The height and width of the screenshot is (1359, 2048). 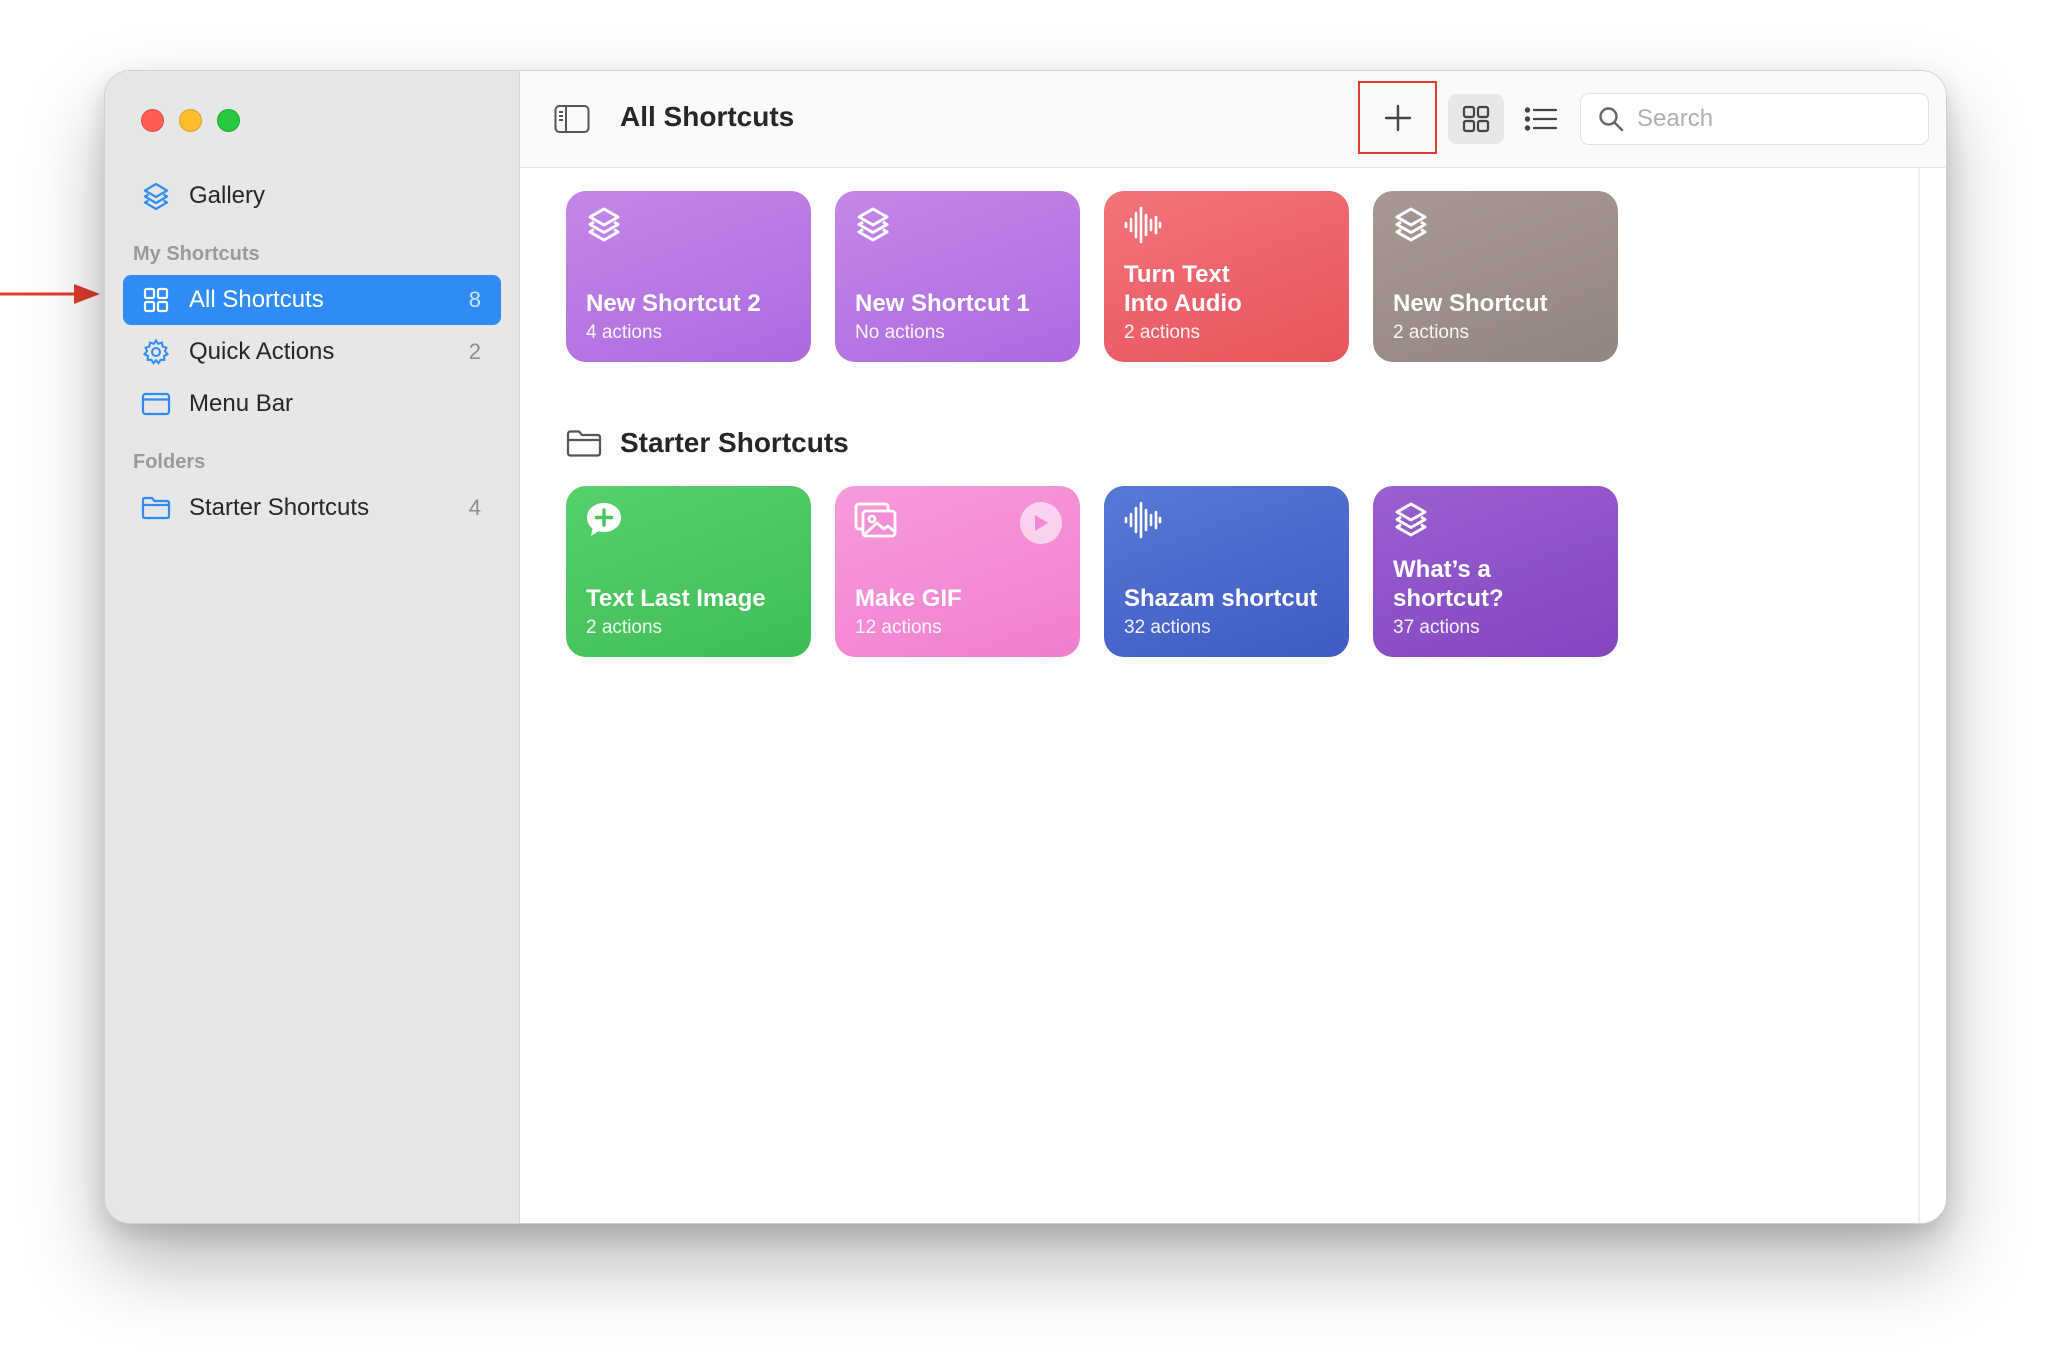 I want to click on plus-icon, so click(x=1397, y=117).